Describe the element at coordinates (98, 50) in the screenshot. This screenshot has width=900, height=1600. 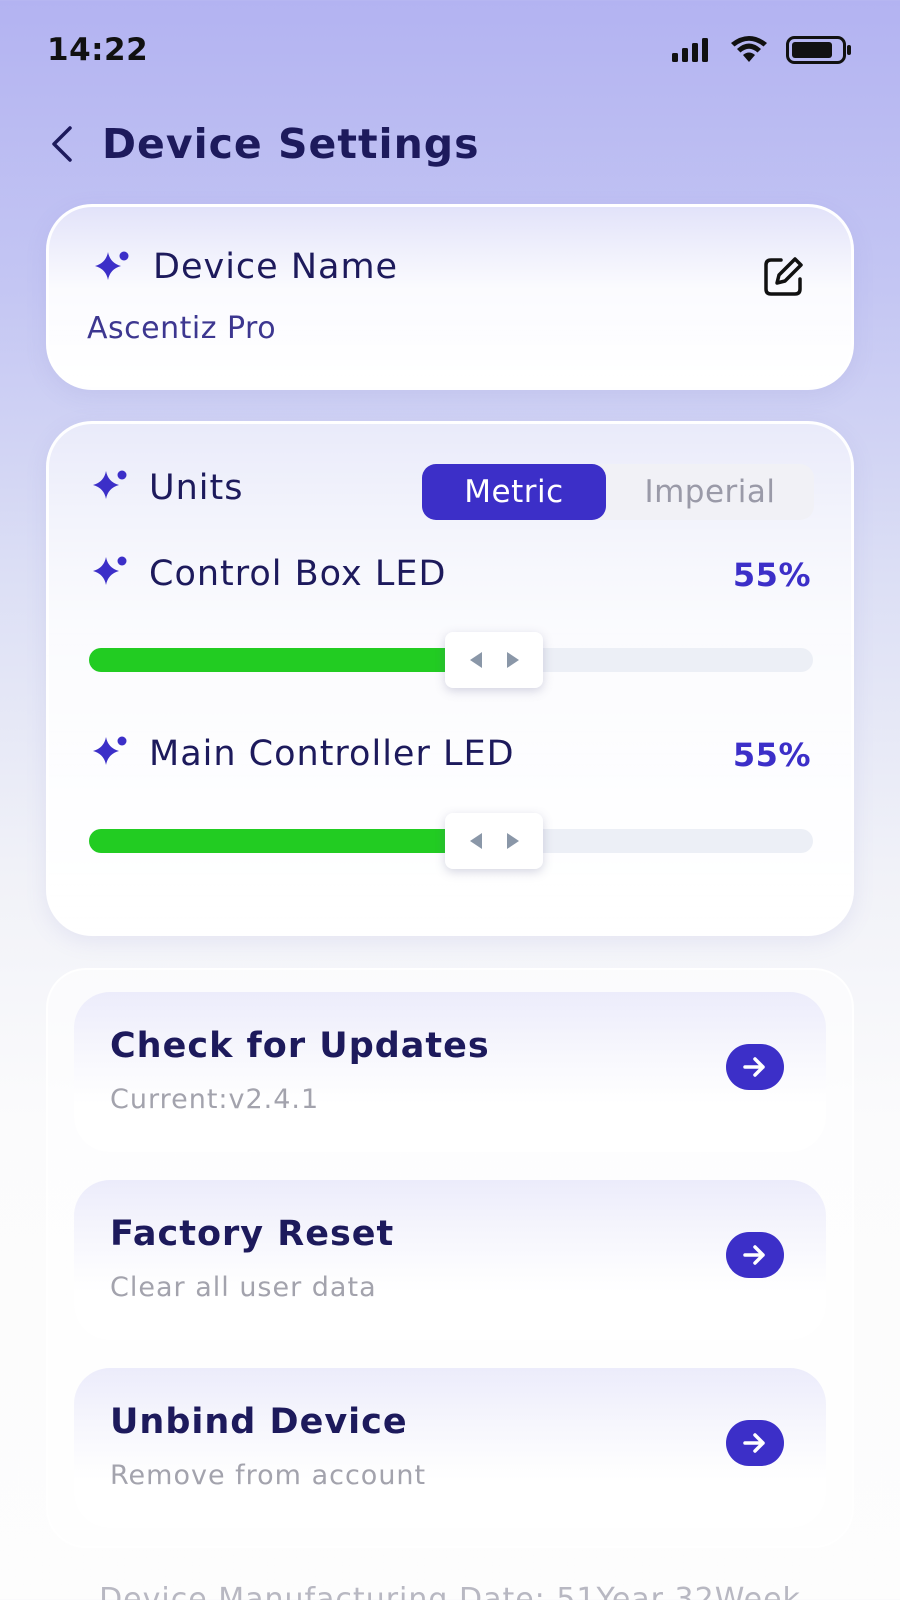
I see `status-time: 14:22` at that location.